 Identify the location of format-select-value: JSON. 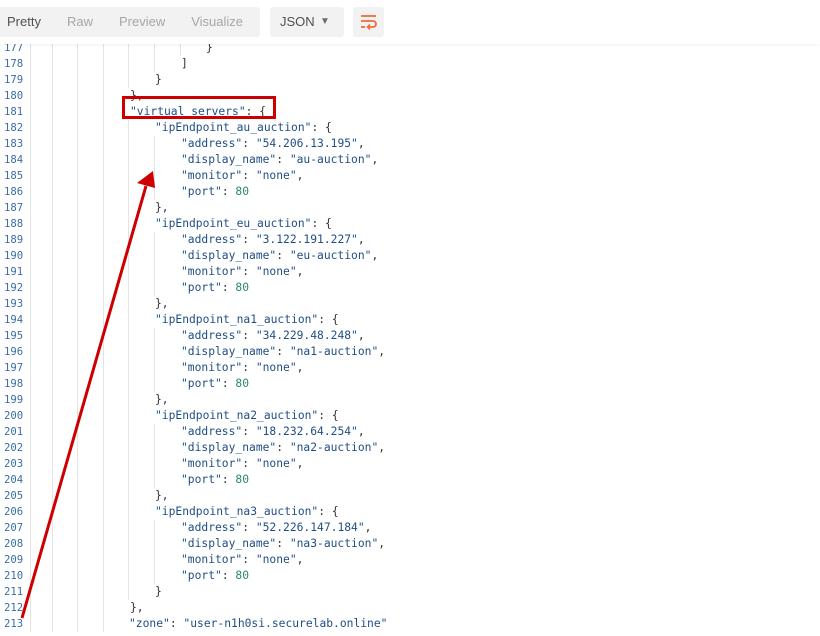
(297, 21).